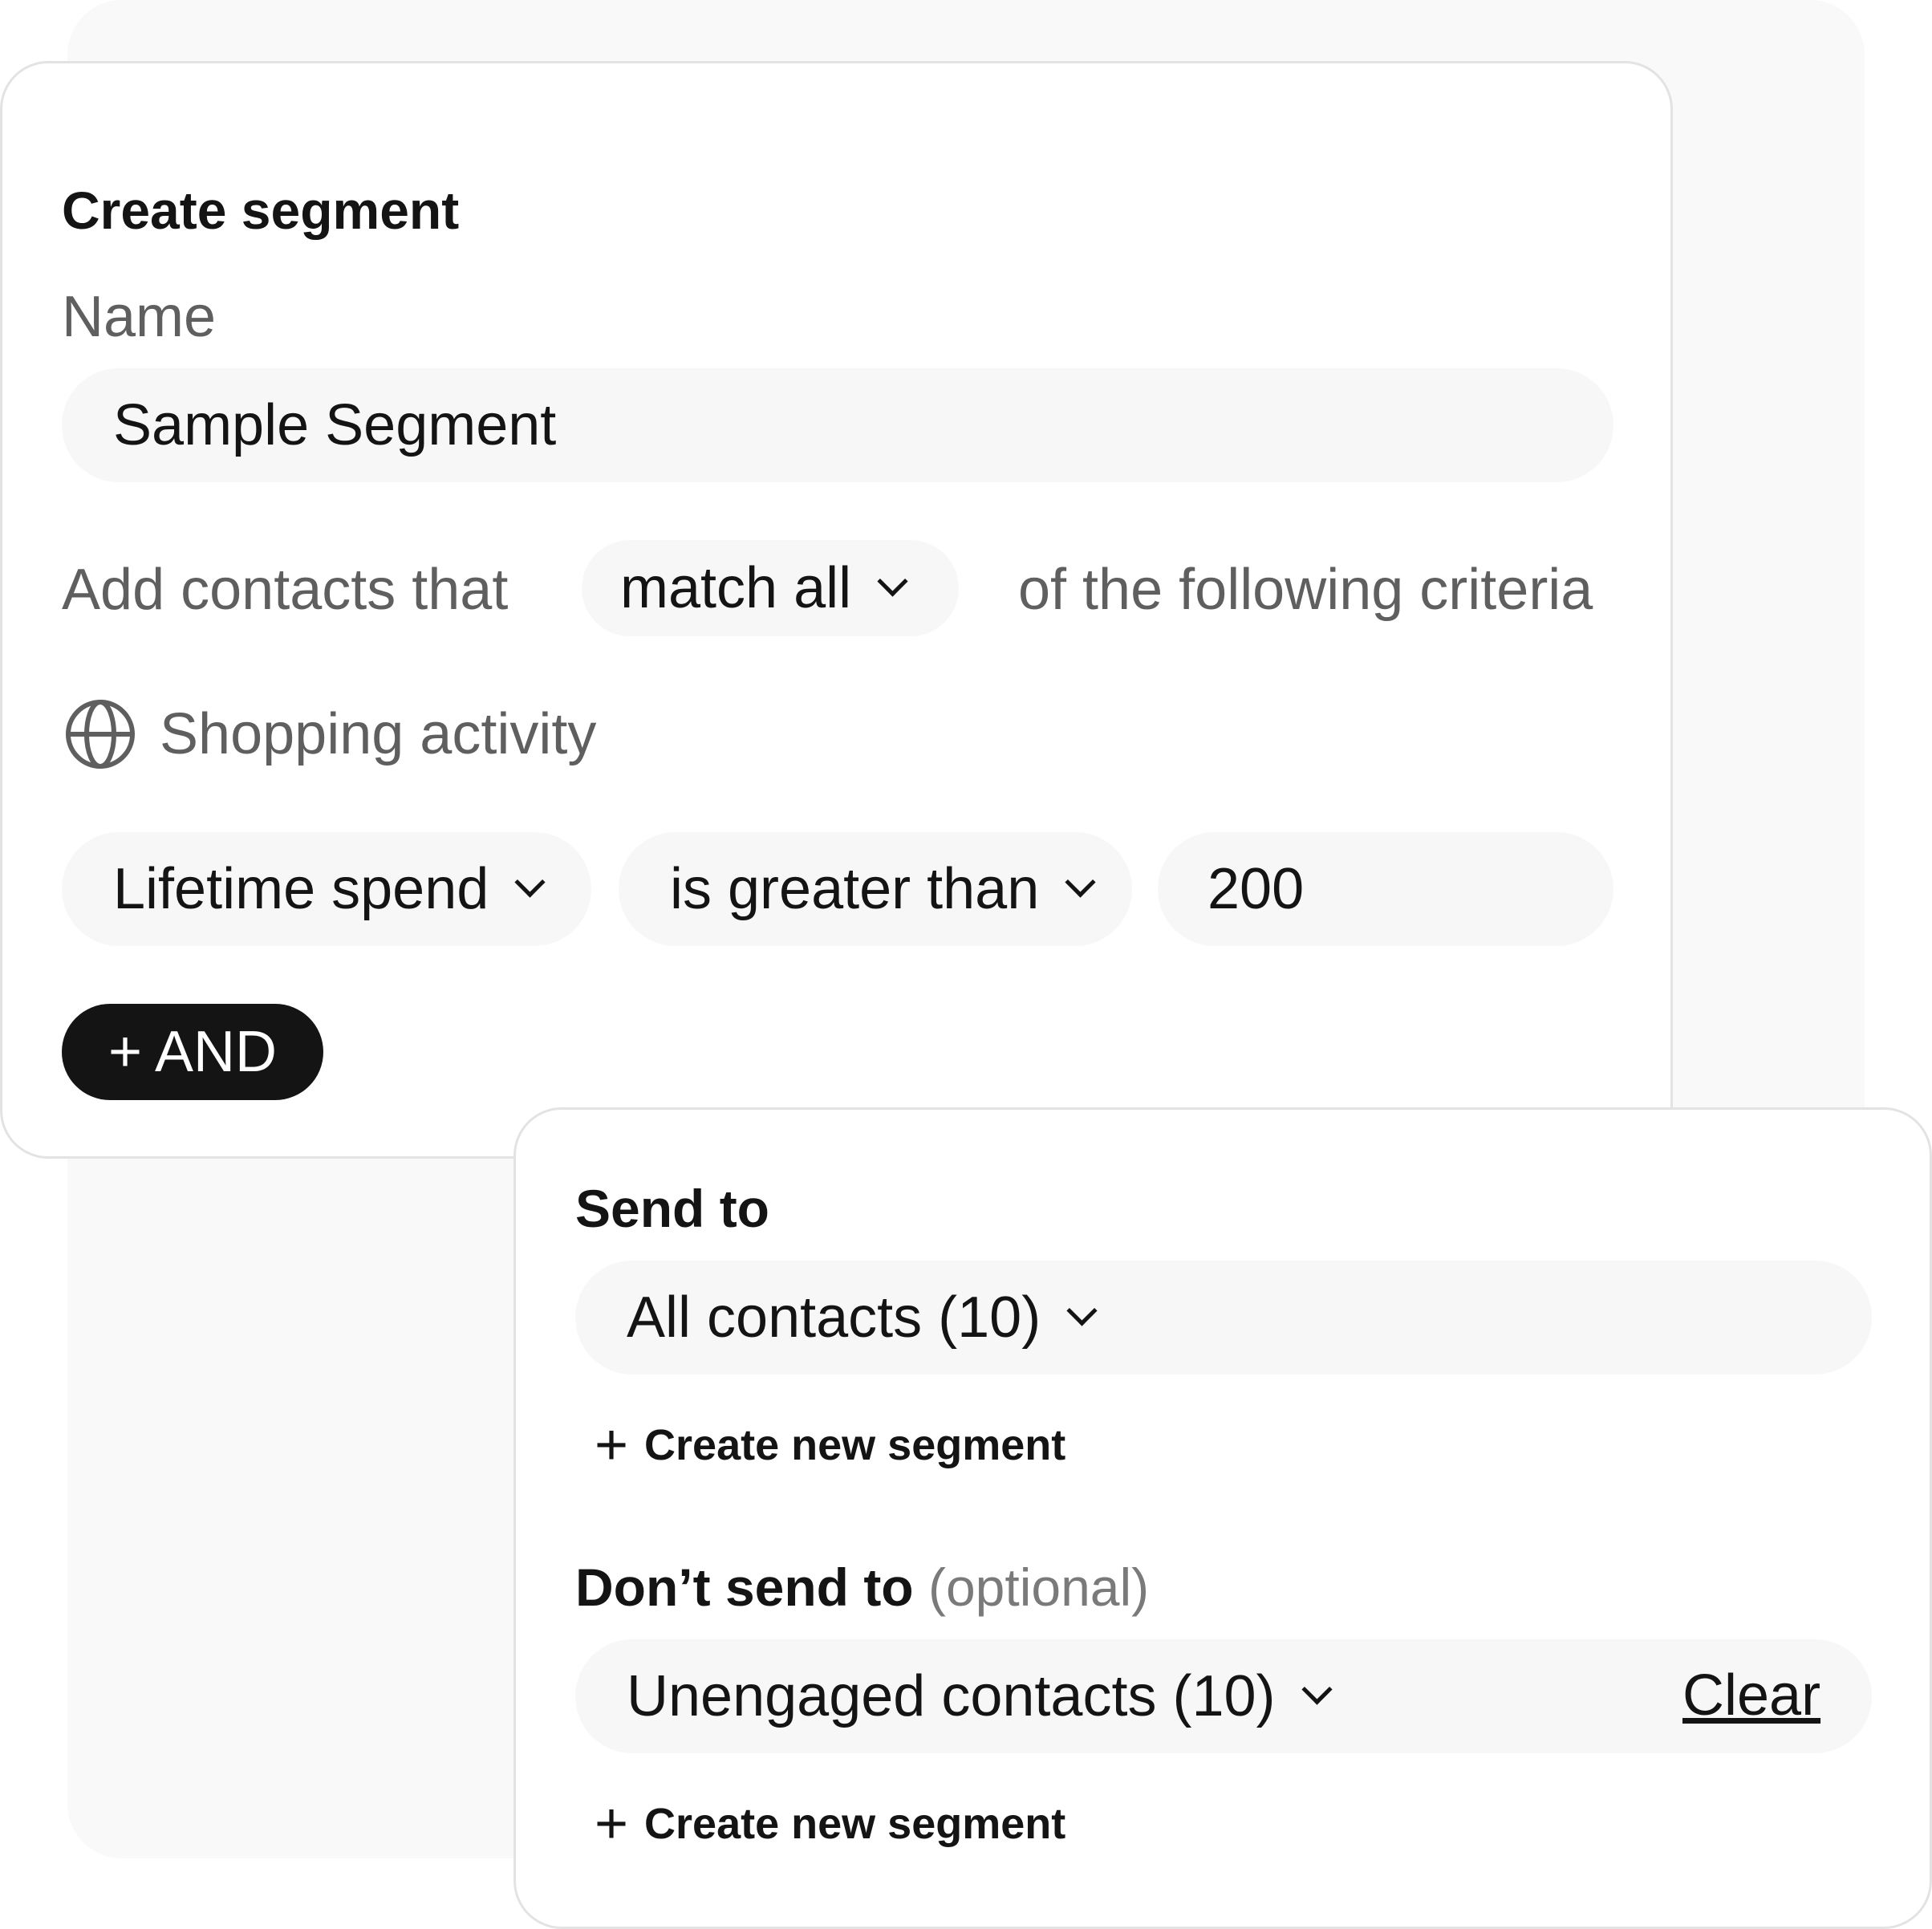 The width and height of the screenshot is (1932, 1929). I want to click on create-new-segment-link: + Create new segment, so click(830, 1445).